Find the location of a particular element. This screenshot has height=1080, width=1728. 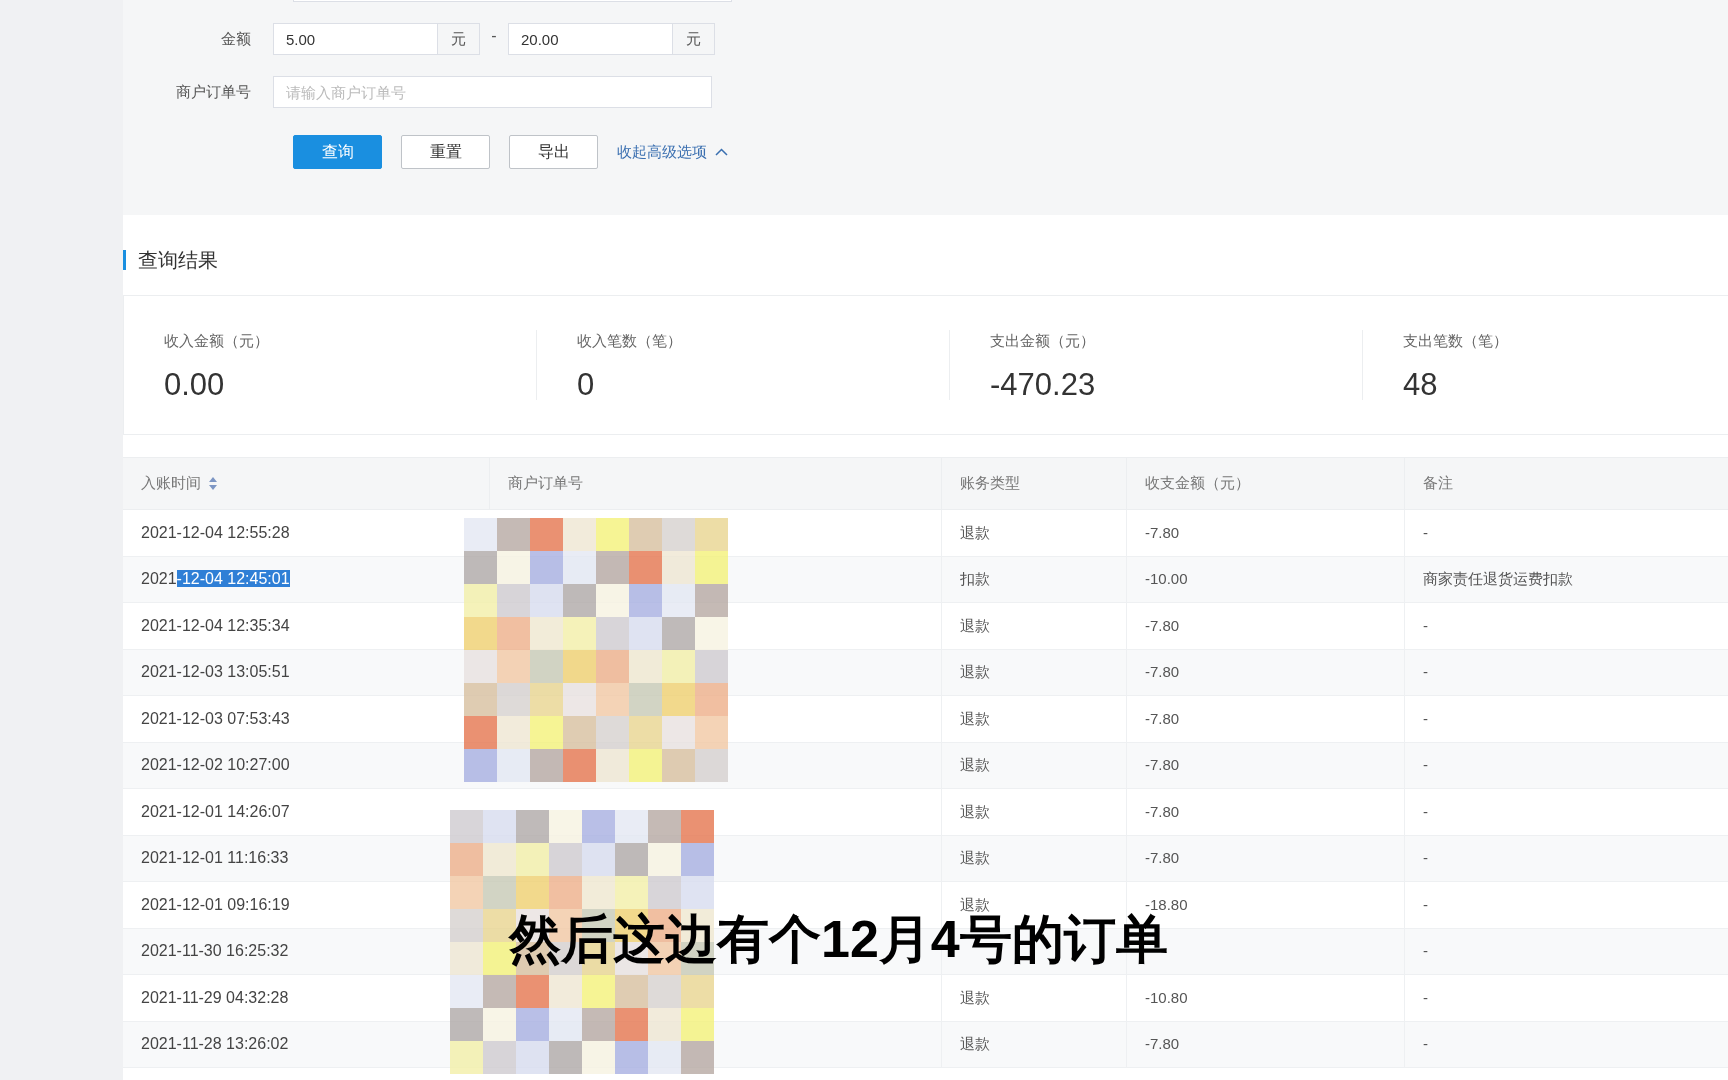

column-header: 账务类型 is located at coordinates (990, 483).